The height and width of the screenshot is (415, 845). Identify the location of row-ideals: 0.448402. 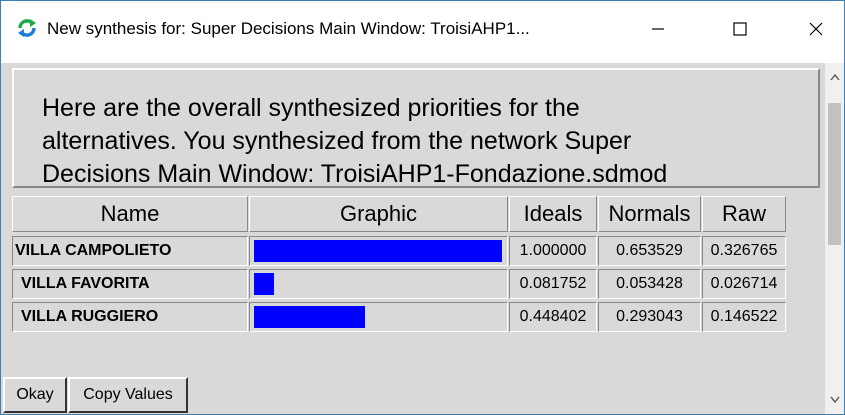
(553, 317).